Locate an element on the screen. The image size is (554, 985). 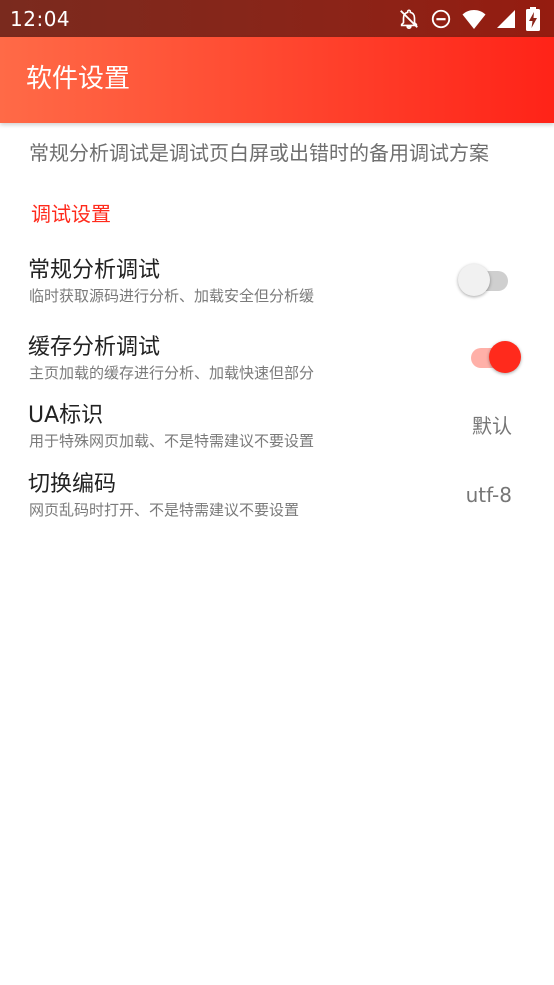
notifications-off-icon is located at coordinates (409, 19).